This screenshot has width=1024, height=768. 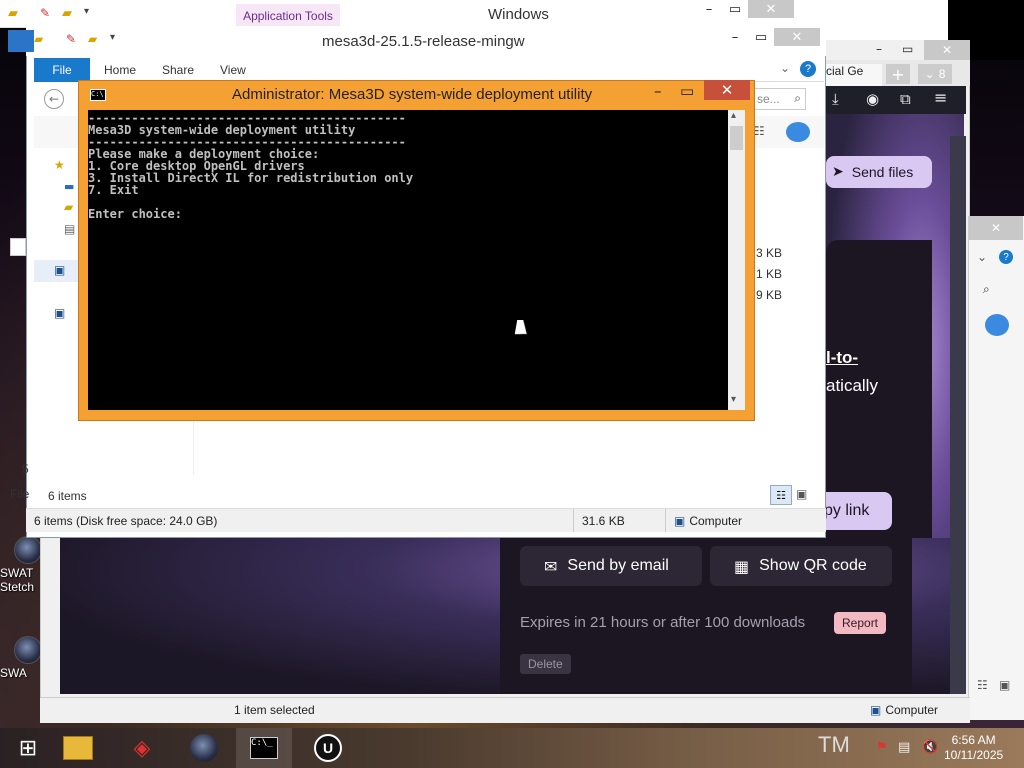 I want to click on search-icon: ⌕, so click(x=986, y=289).